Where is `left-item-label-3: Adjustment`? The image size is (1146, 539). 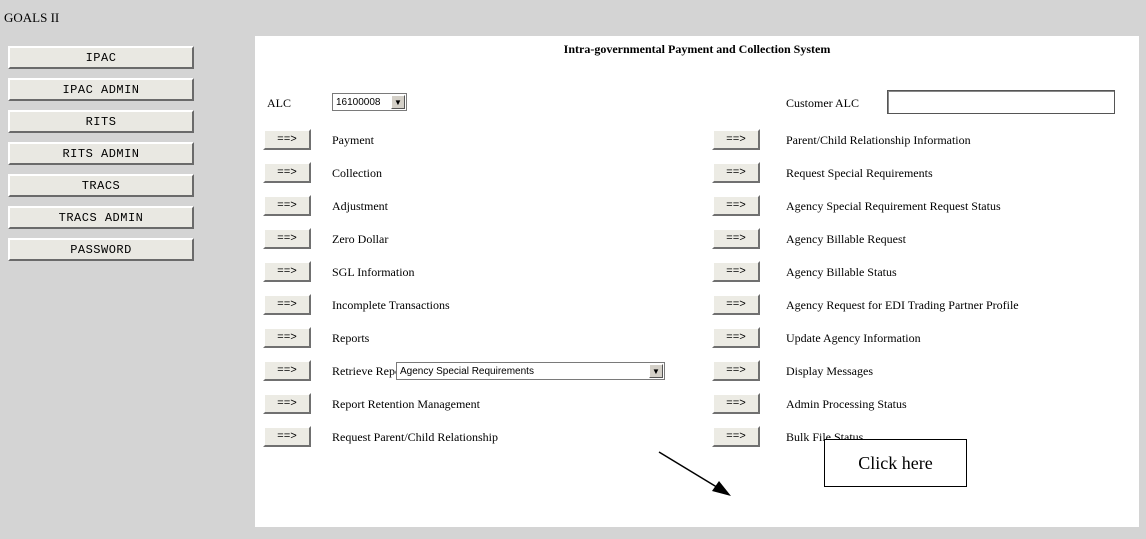 left-item-label-3: Adjustment is located at coordinates (360, 206).